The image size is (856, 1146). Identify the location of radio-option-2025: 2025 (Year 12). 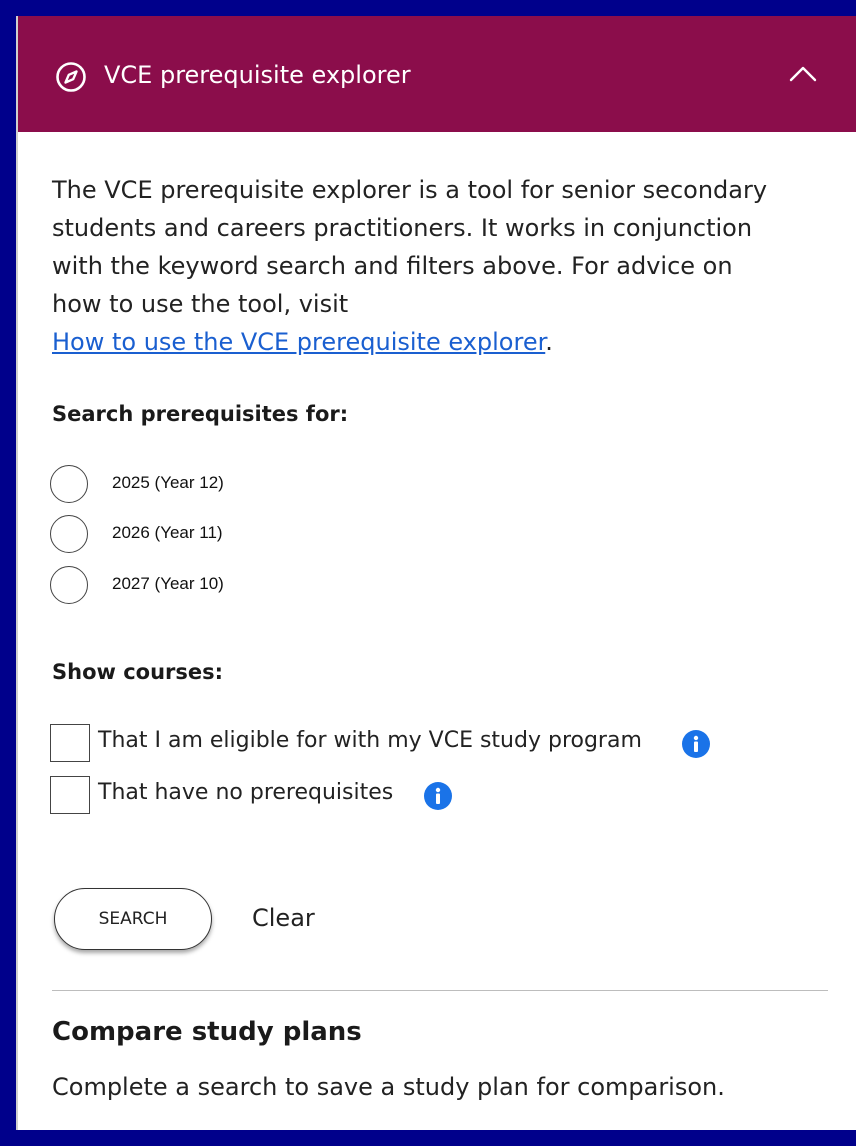
(200, 486).